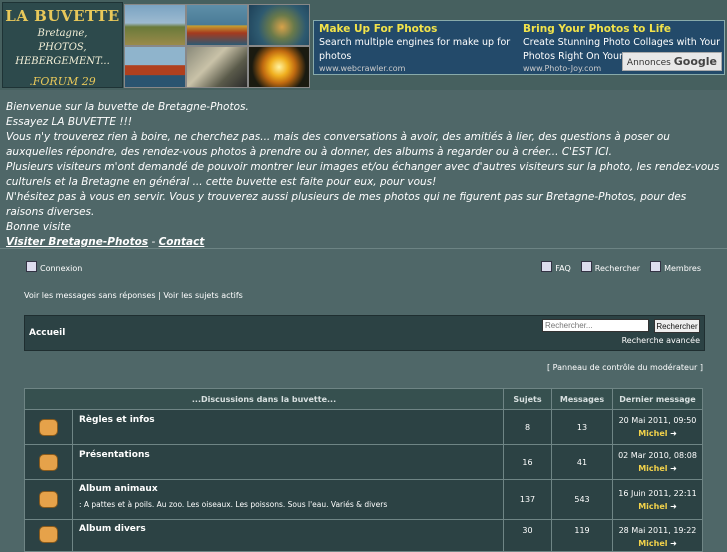 This screenshot has height=552, width=727. What do you see at coordinates (527, 399) in the screenshot?
I see `column-header-topics: Sujets` at bounding box center [527, 399].